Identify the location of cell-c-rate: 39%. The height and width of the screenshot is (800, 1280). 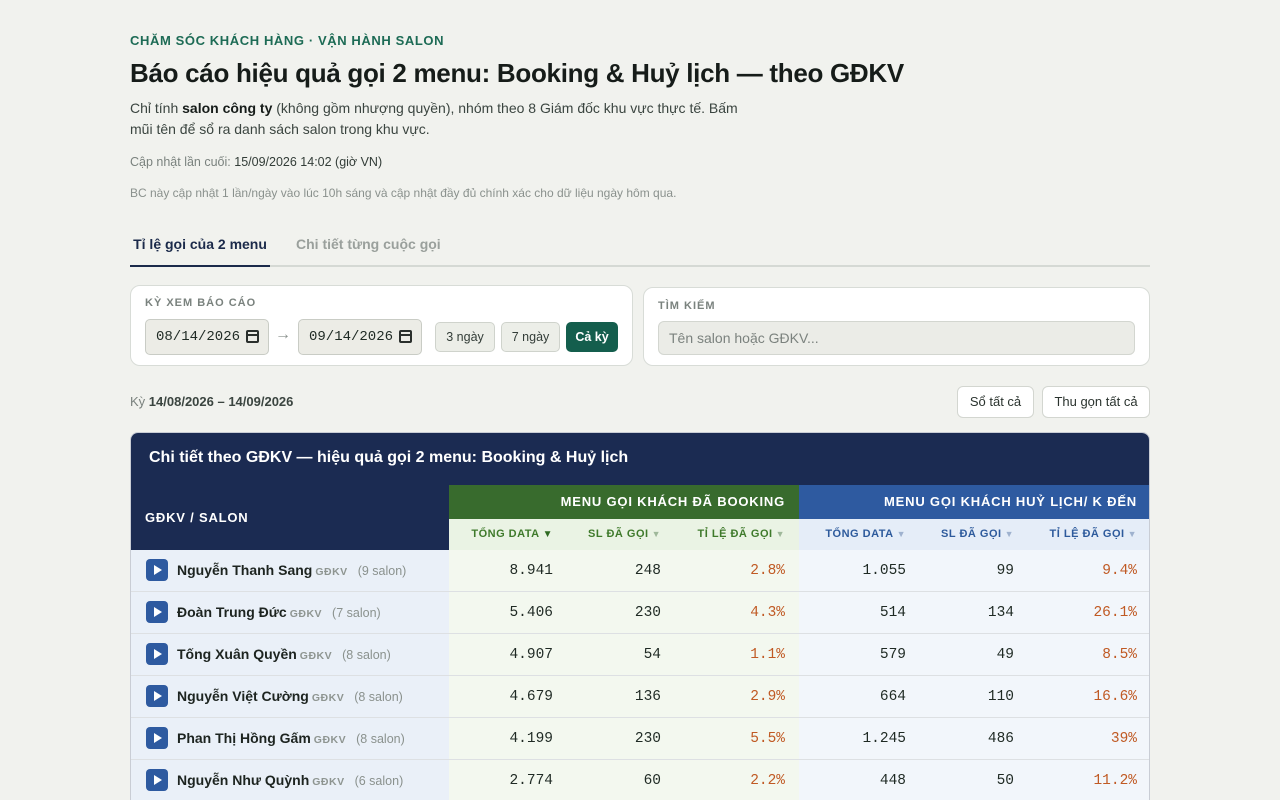
(1088, 738).